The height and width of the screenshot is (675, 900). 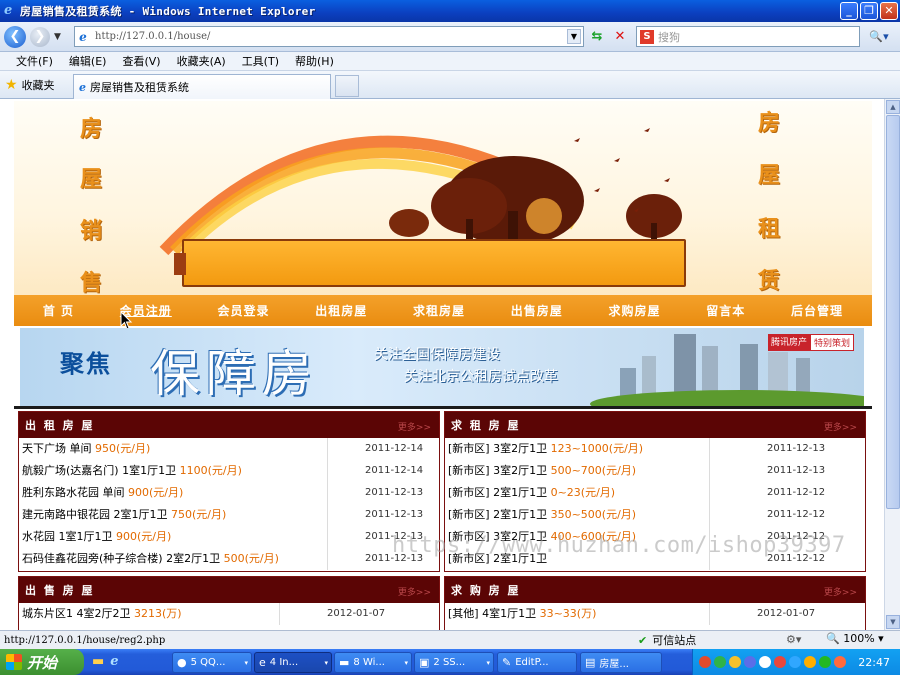 I want to click on address-dropdown-icon: ▼, so click(x=574, y=36).